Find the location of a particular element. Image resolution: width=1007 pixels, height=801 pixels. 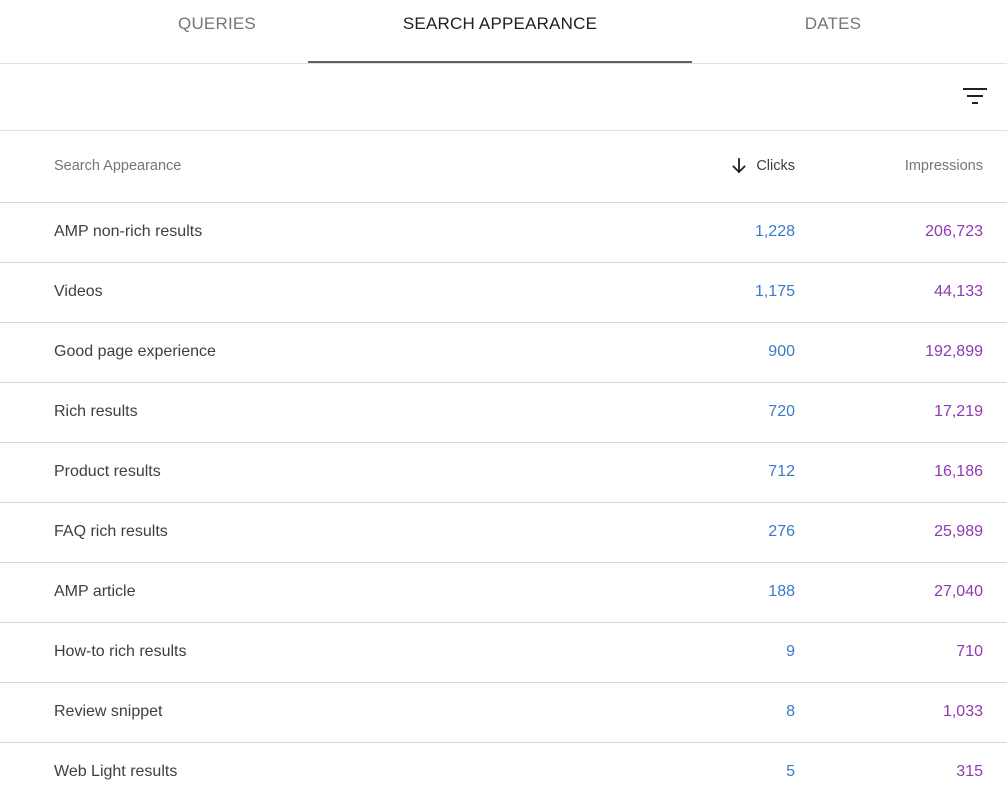

row-clicks: 5 is located at coordinates (790, 771).